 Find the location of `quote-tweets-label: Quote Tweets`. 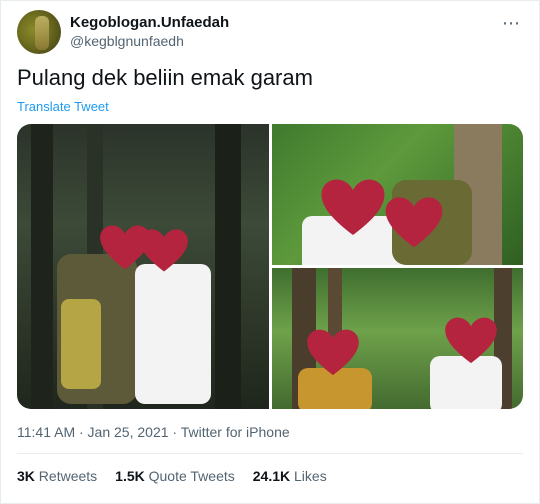

quote-tweets-label: Quote Tweets is located at coordinates (191, 476).